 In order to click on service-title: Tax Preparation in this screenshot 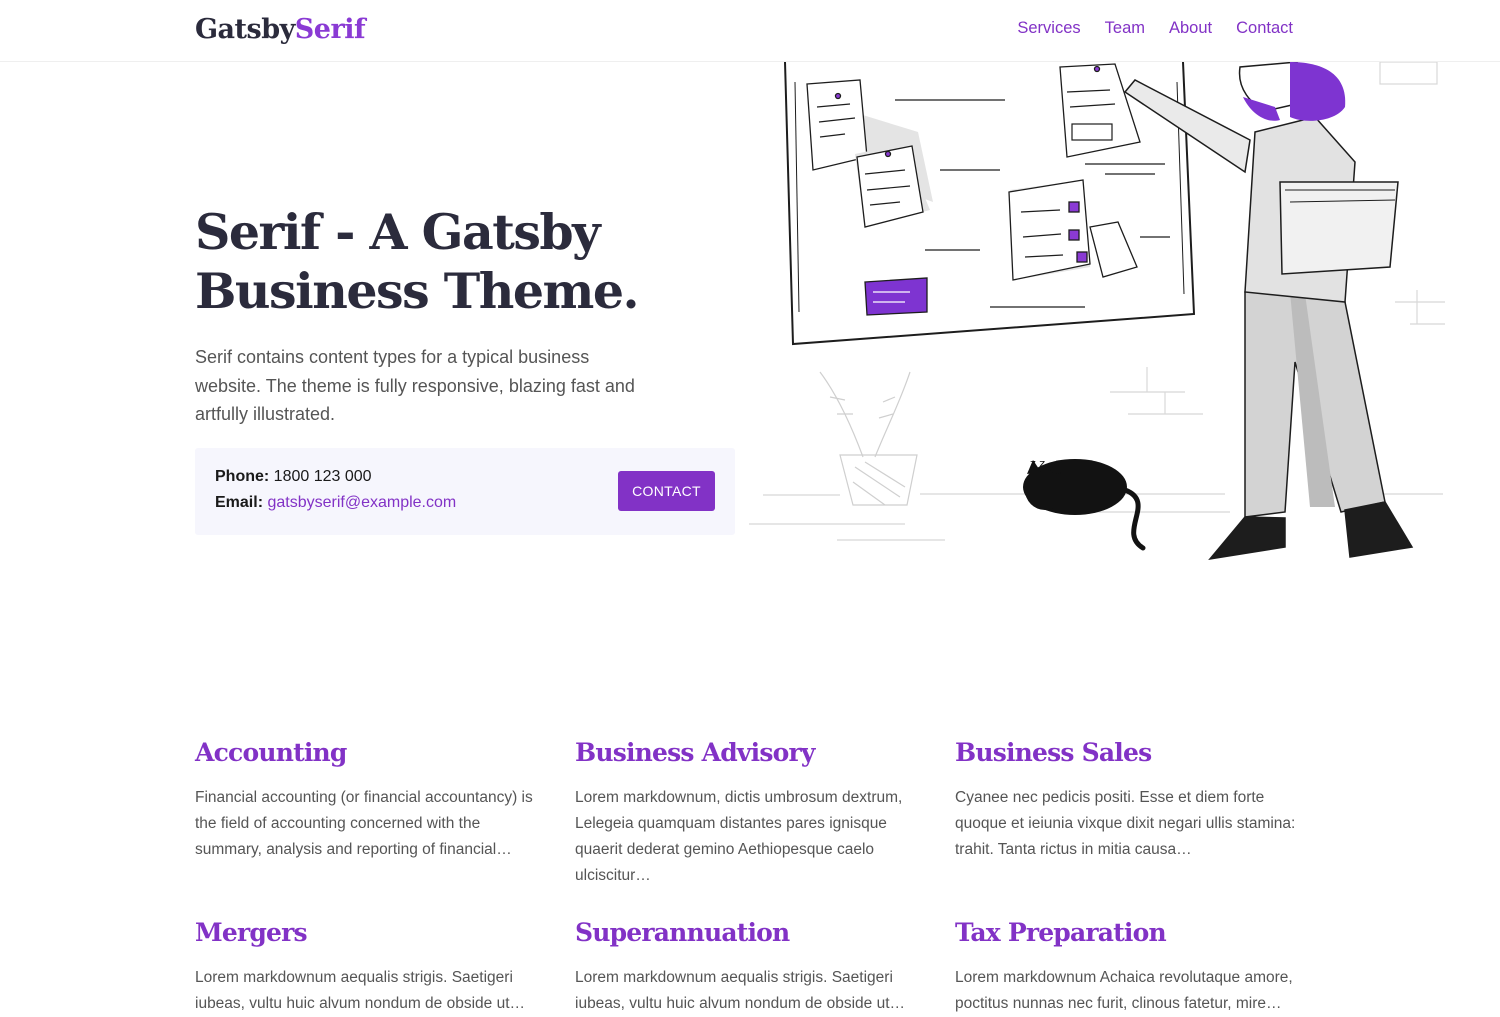, I will do `click(1132, 933)`.